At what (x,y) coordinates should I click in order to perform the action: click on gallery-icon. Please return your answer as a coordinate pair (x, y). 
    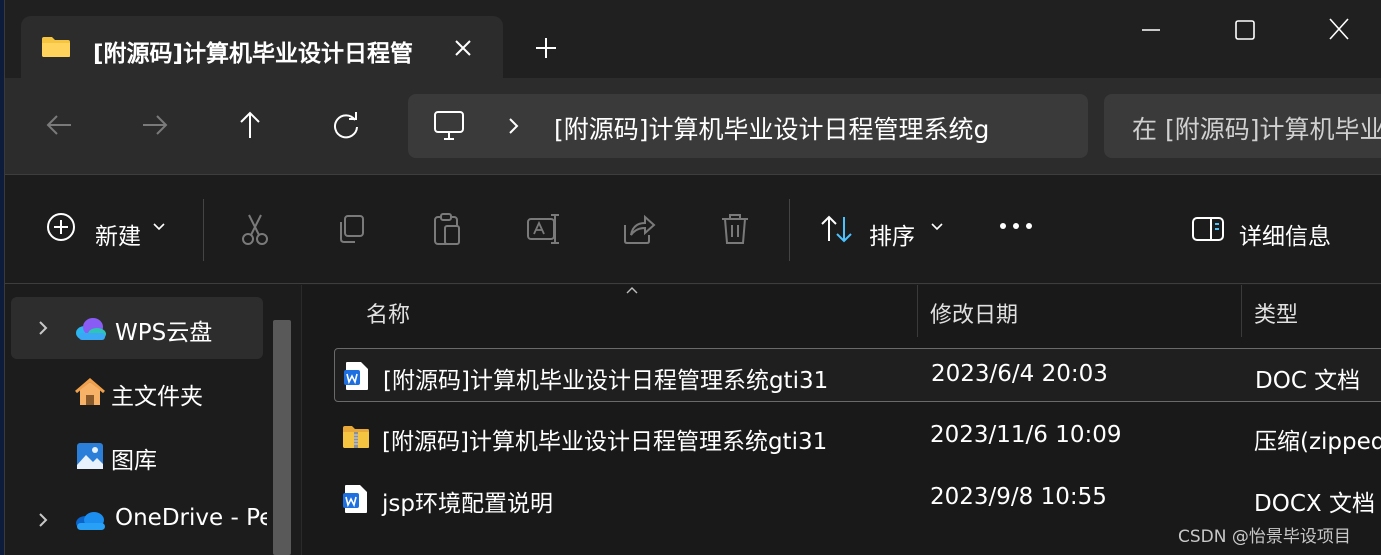
    Looking at the image, I should click on (90, 456).